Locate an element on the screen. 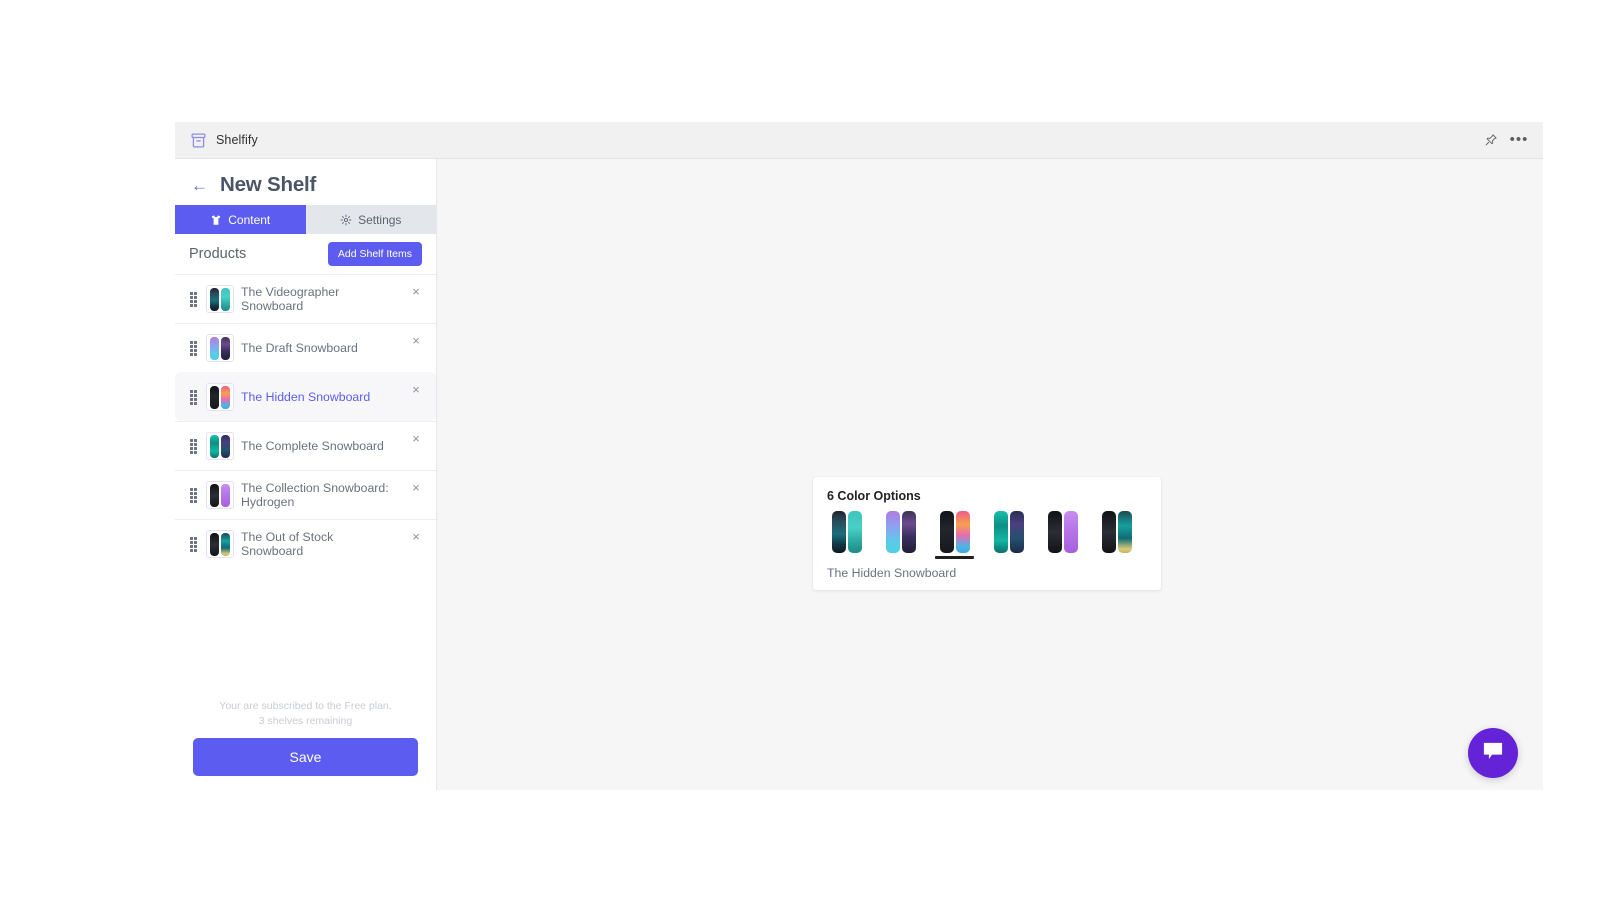 This screenshot has width=1600, height=900. product-row: The Hidden Snowboard × is located at coordinates (305, 396).